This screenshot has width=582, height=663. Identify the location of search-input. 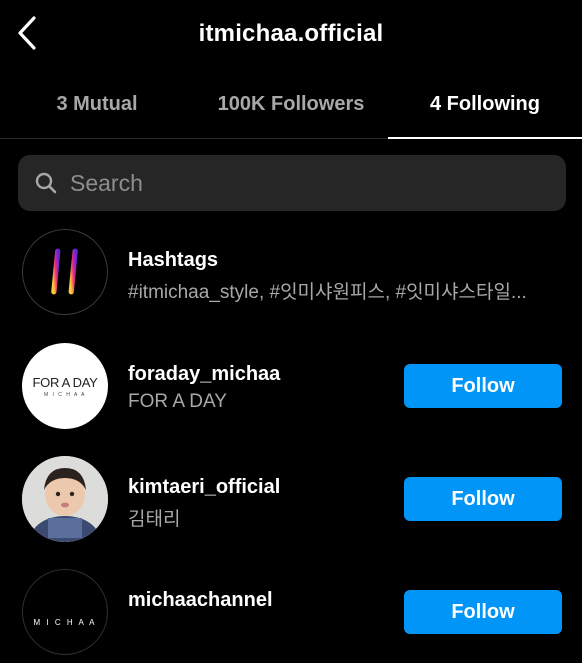
(317, 183).